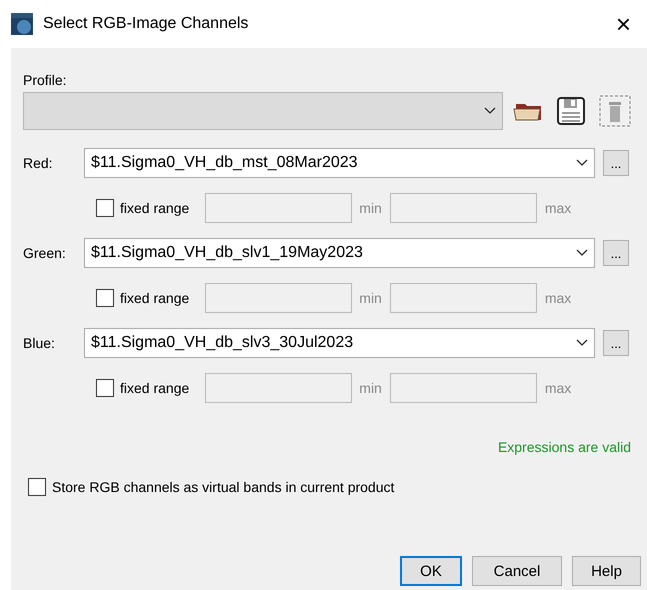  What do you see at coordinates (45, 253) in the screenshot?
I see `channel-label: Green:` at bounding box center [45, 253].